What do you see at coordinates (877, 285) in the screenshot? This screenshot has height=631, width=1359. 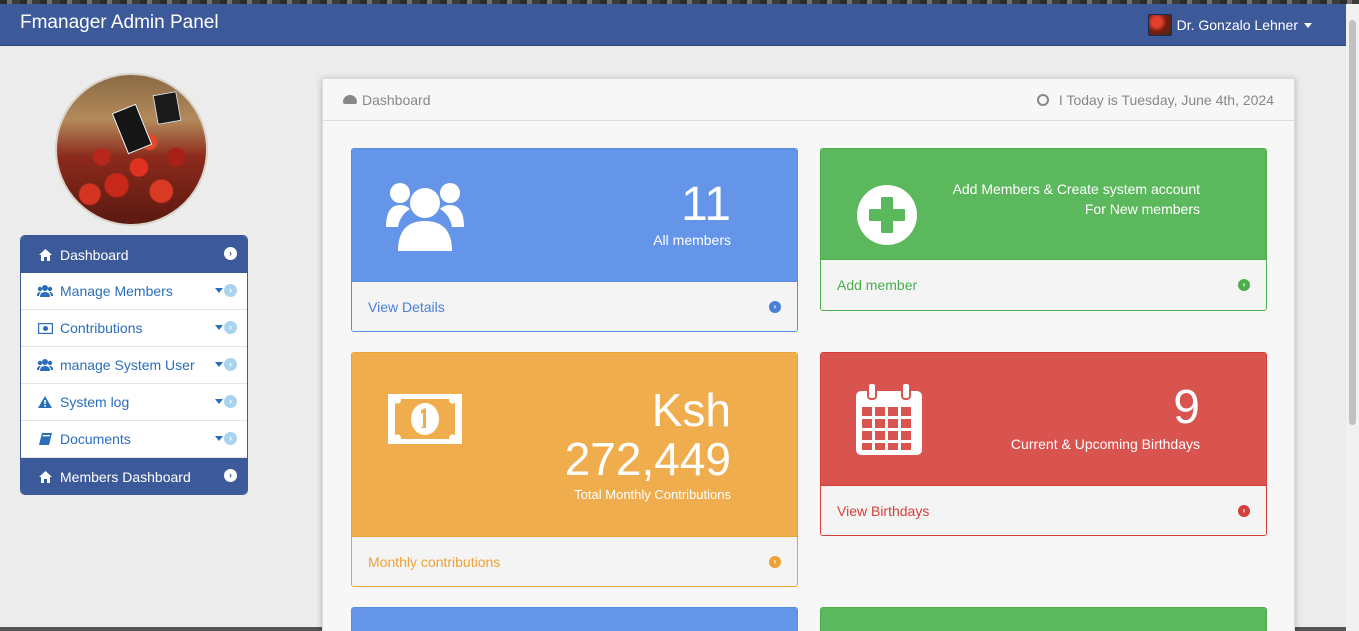 I see `add-member-label: Add member` at bounding box center [877, 285].